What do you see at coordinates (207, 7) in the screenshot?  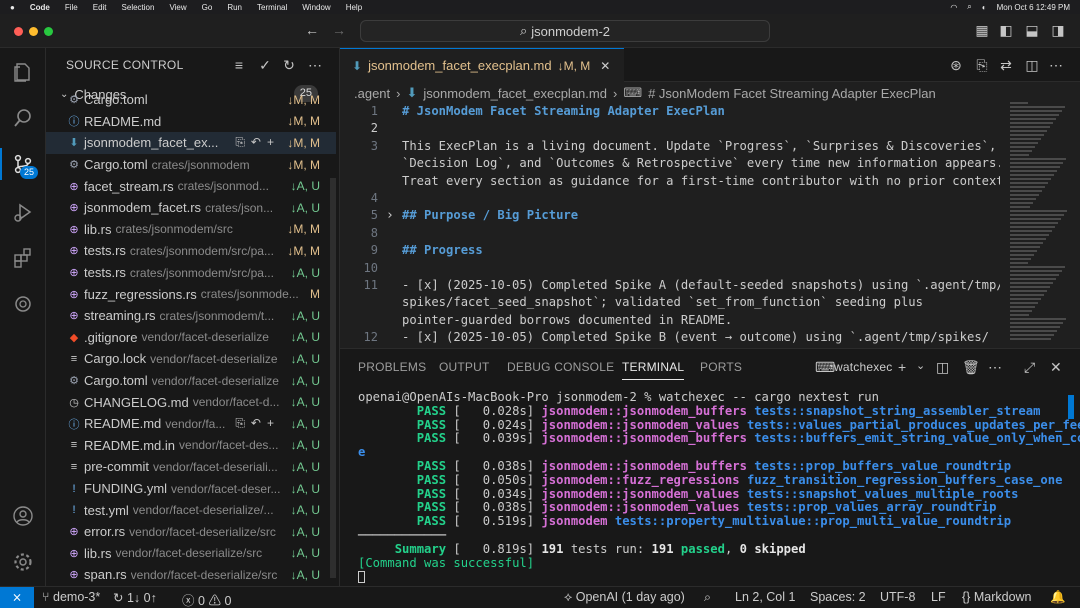 I see `menu-go: Go` at bounding box center [207, 7].